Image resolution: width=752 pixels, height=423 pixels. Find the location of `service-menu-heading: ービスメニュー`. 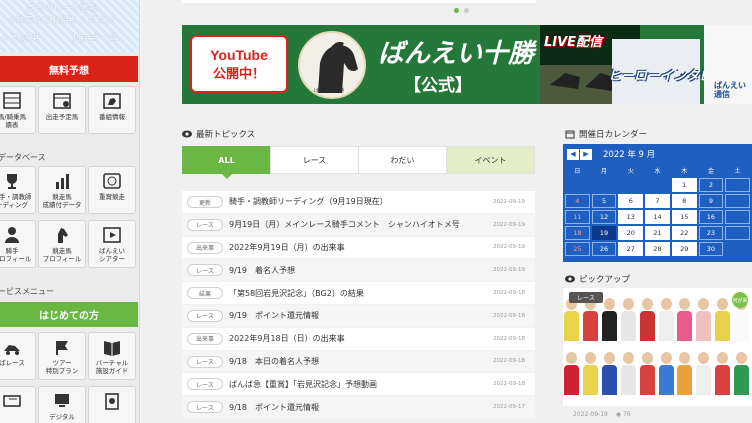

service-menu-heading: ービスメニュー is located at coordinates (27, 291).